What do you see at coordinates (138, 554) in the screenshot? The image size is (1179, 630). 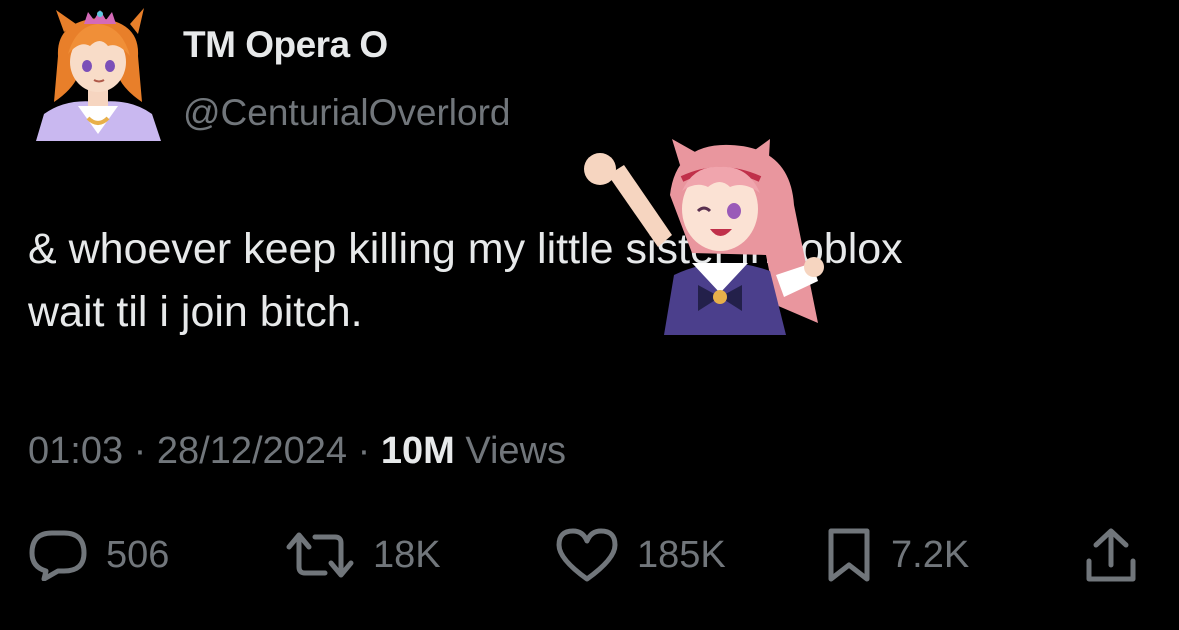 I see `reply-count: 506` at bounding box center [138, 554].